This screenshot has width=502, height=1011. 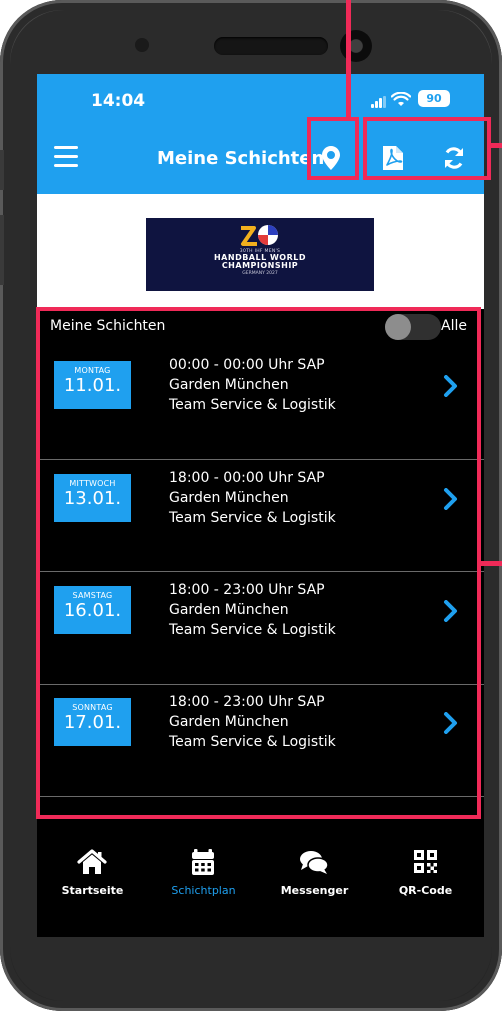 I want to click on phone-side-button, so click(x=2, y=170).